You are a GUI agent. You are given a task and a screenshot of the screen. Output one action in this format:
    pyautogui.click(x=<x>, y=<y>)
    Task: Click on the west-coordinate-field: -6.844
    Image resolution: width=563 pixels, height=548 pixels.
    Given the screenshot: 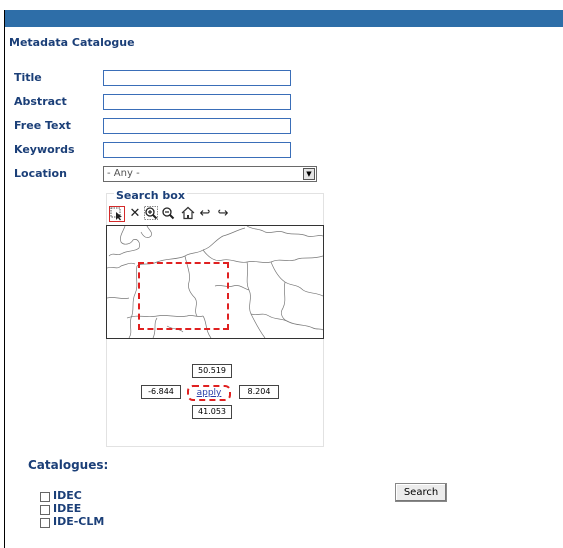 What is the action you would take?
    pyautogui.click(x=161, y=392)
    